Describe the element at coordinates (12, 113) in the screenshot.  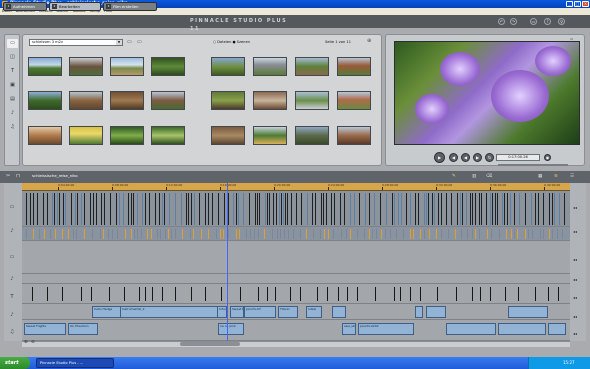
I see `sound-effects-icon: ♪` at that location.